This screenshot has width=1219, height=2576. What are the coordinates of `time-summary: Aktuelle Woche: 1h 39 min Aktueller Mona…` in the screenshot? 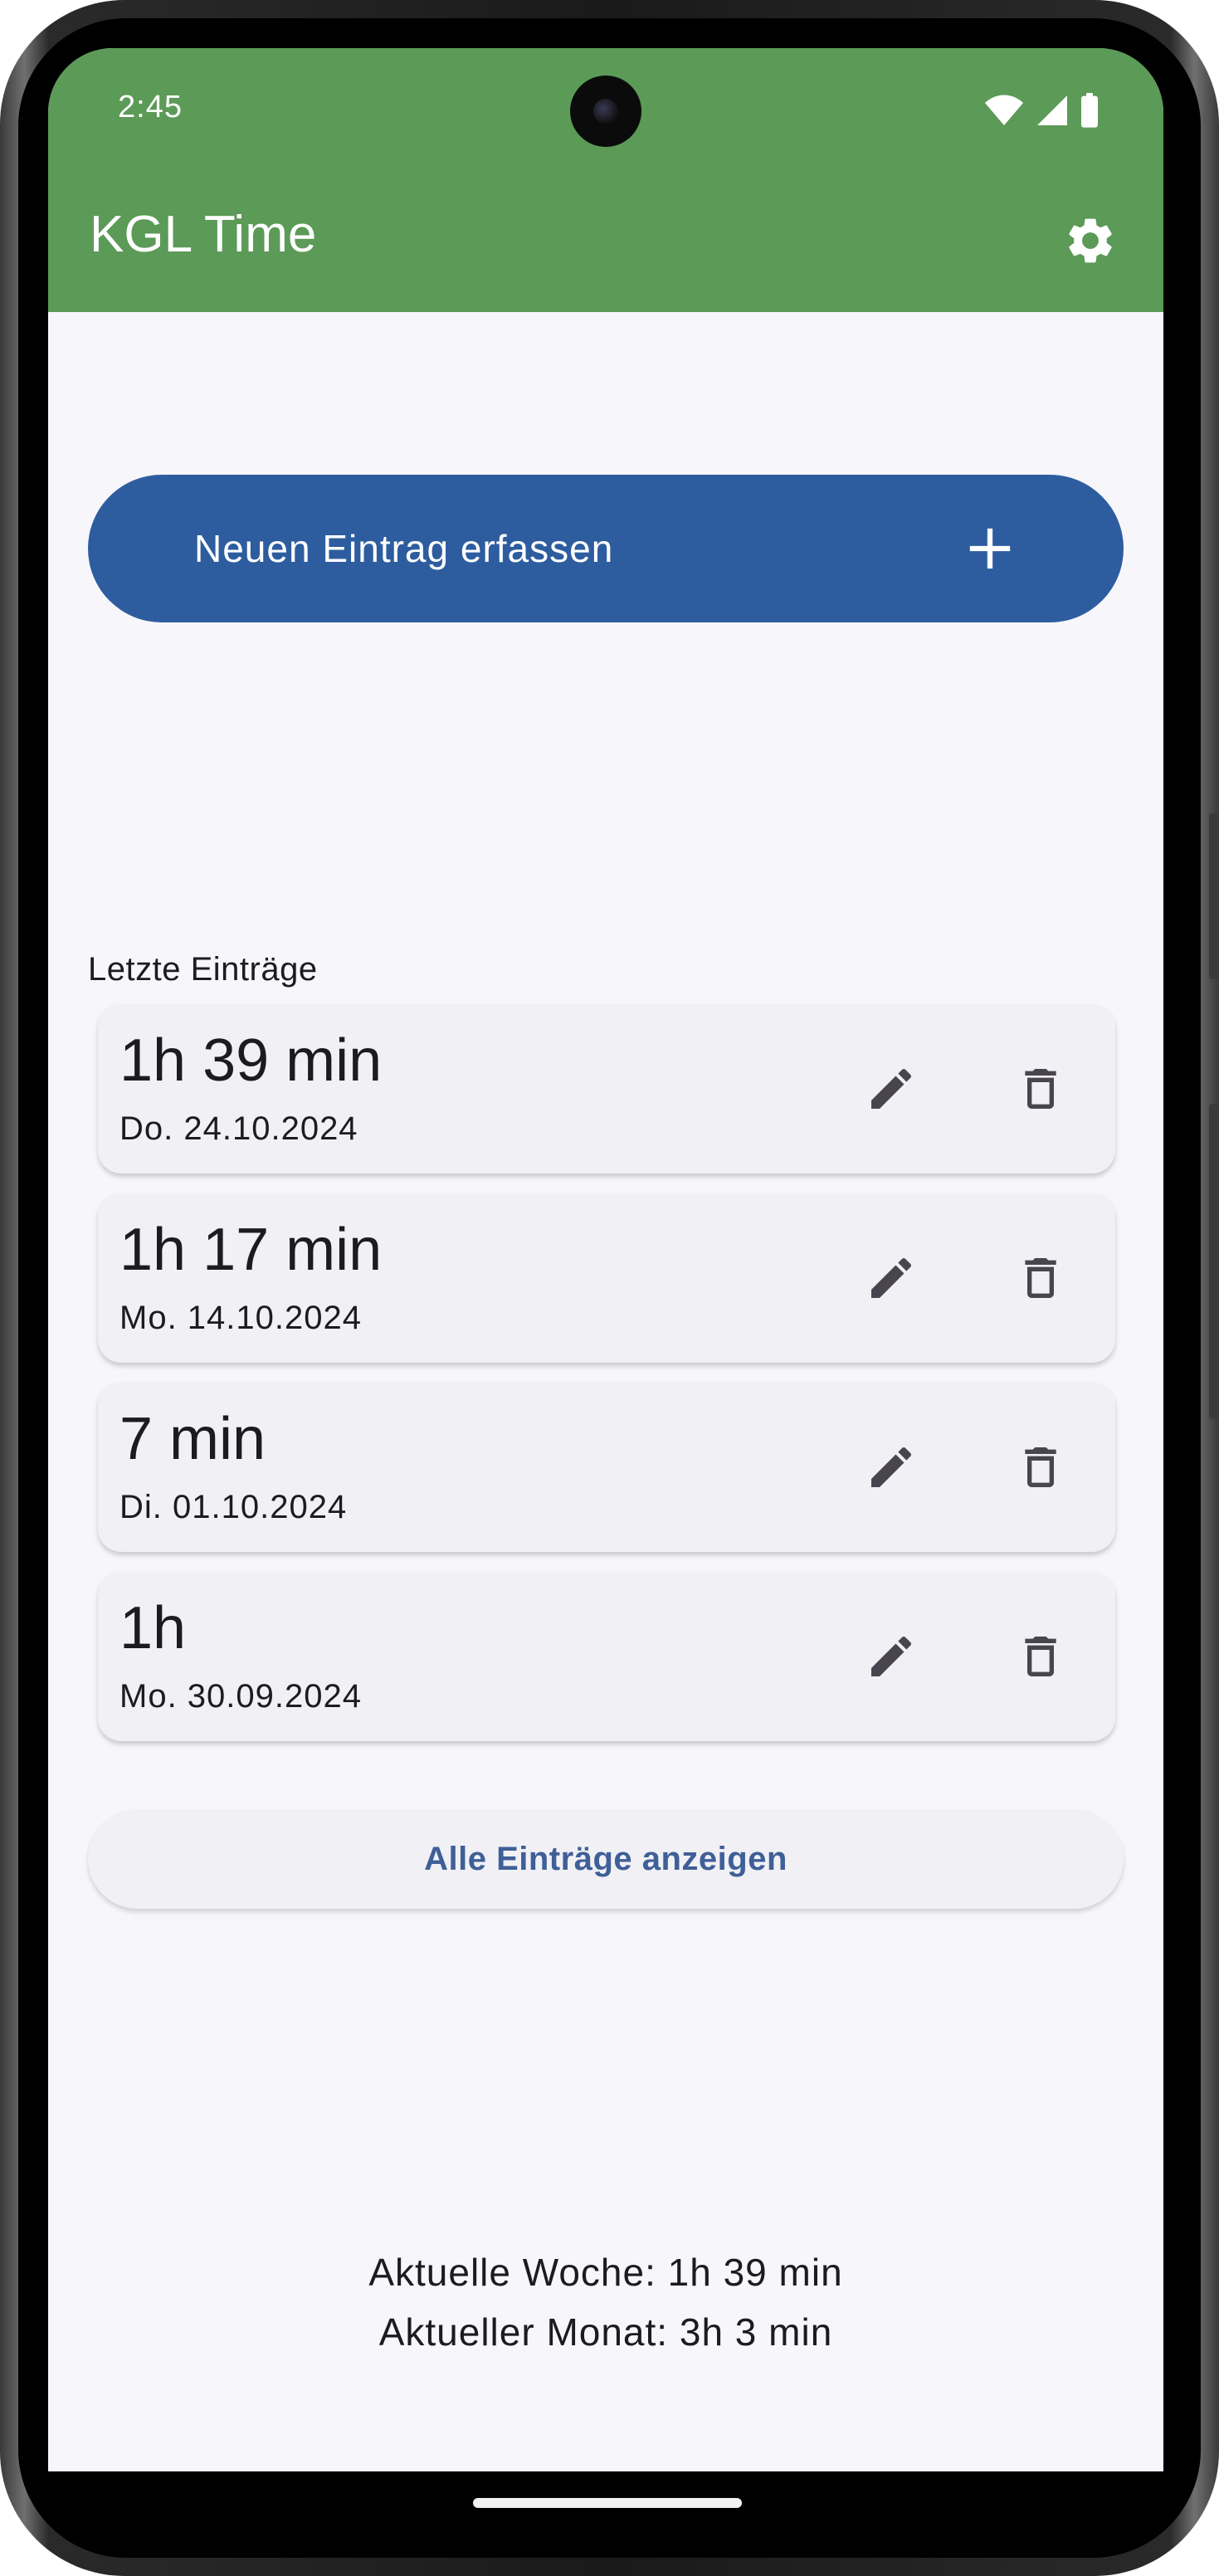 It's located at (606, 2302).